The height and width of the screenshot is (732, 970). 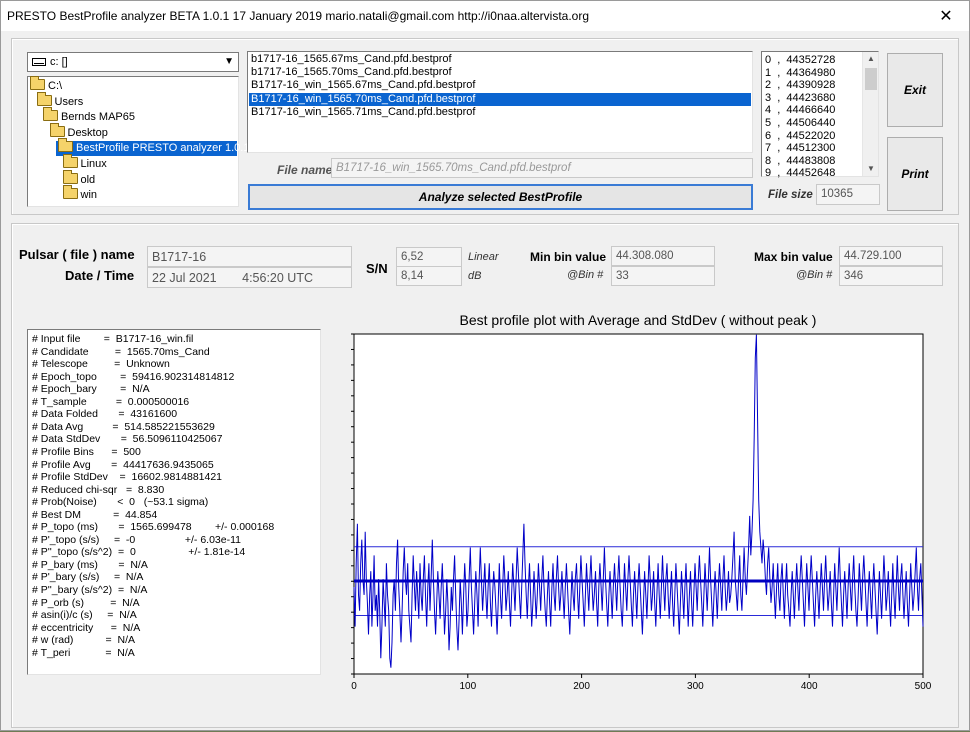 What do you see at coordinates (98, 117) in the screenshot?
I see `tree-folder-label: Bernds MAP65` at bounding box center [98, 117].